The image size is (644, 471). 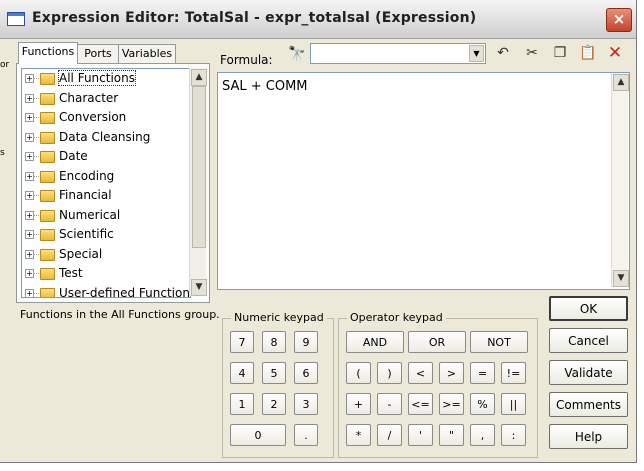 What do you see at coordinates (420, 373) in the screenshot?
I see `operator-key: <` at bounding box center [420, 373].